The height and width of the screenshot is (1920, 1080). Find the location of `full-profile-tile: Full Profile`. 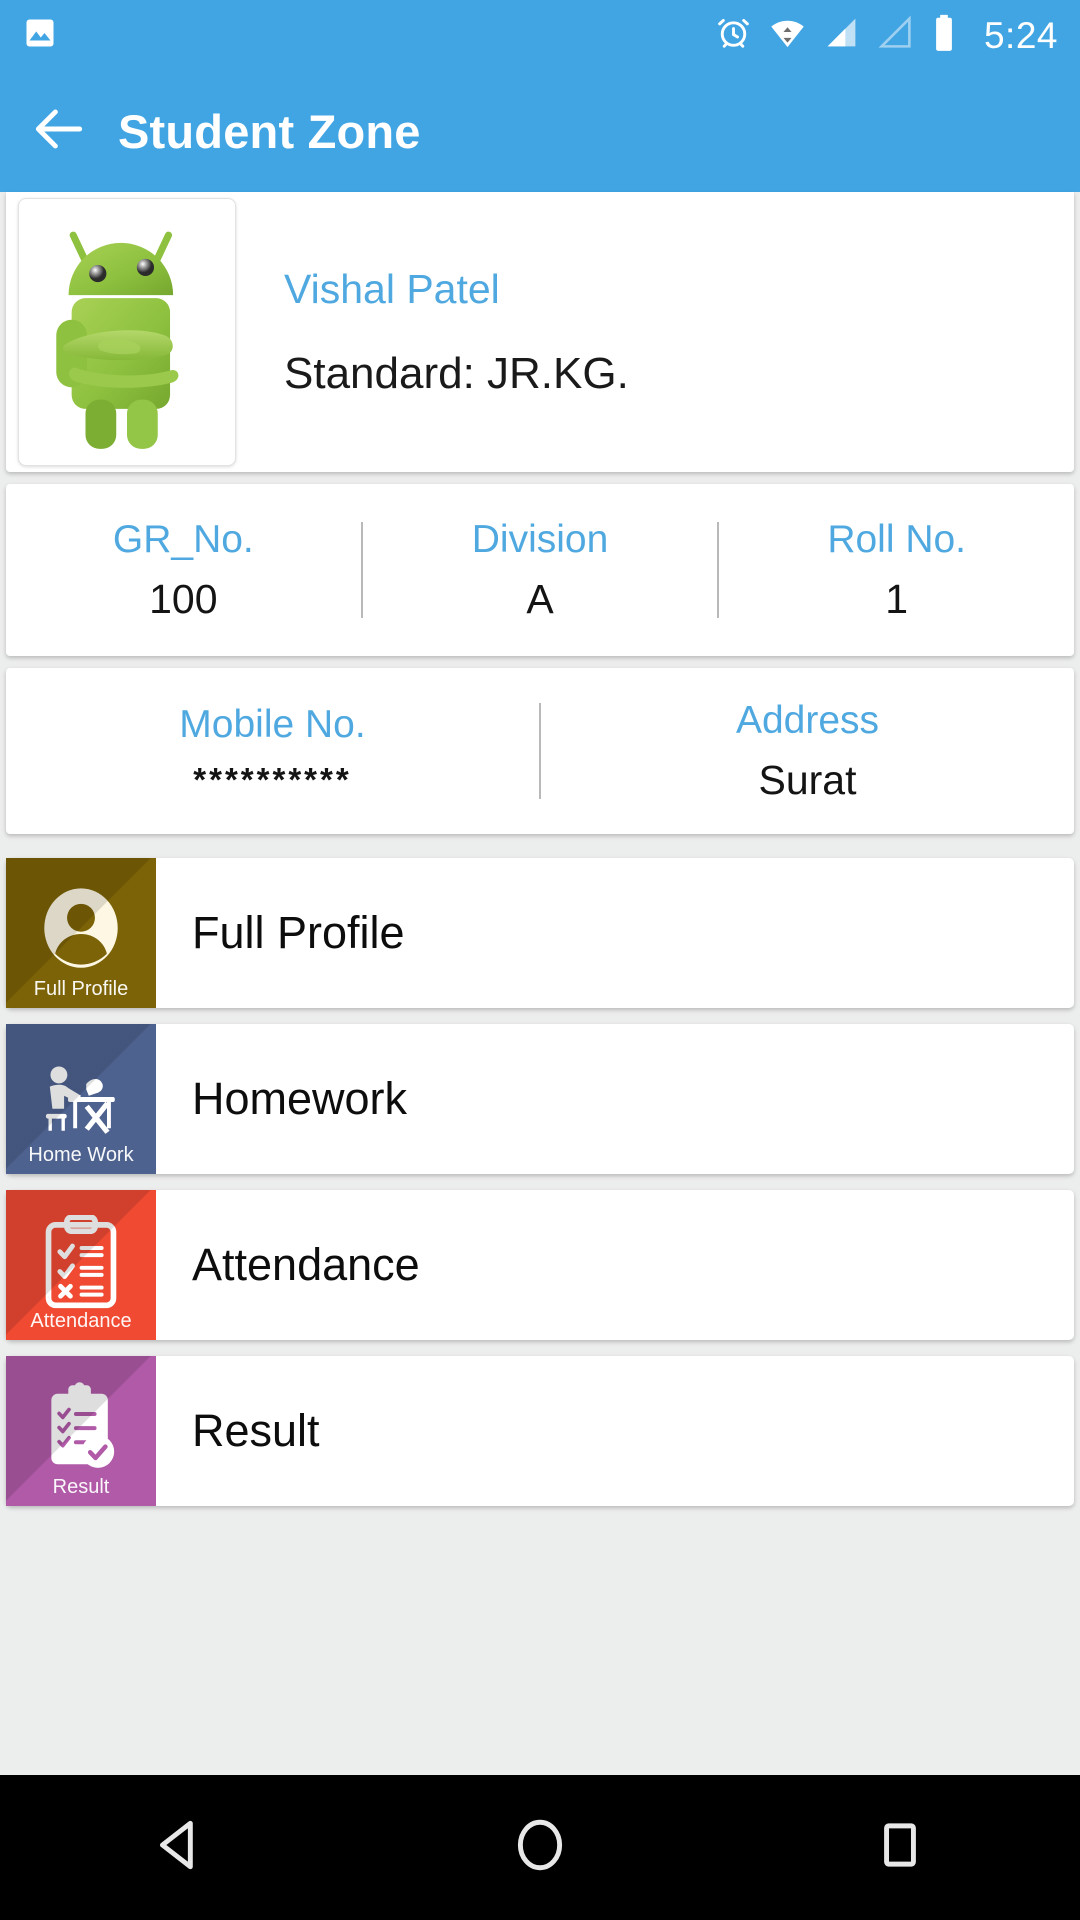

full-profile-tile: Full Profile is located at coordinates (81, 933).